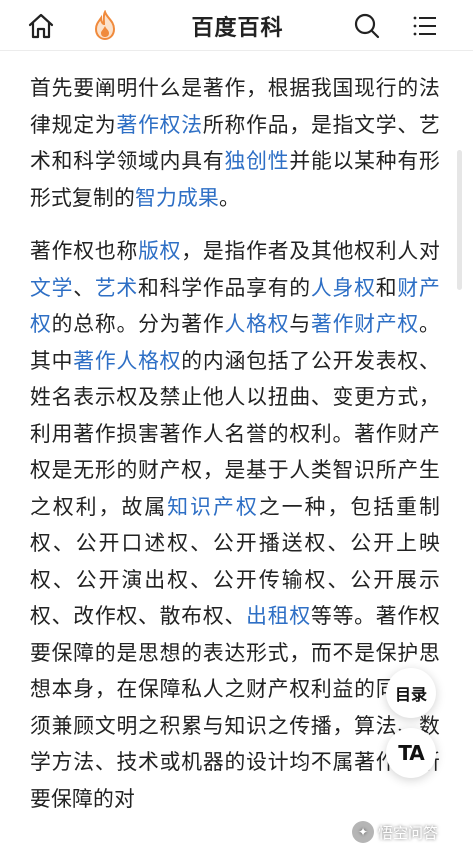 The height and width of the screenshot is (853, 473). What do you see at coordinates (159, 251) in the screenshot?
I see `link-copyright: 版权` at bounding box center [159, 251].